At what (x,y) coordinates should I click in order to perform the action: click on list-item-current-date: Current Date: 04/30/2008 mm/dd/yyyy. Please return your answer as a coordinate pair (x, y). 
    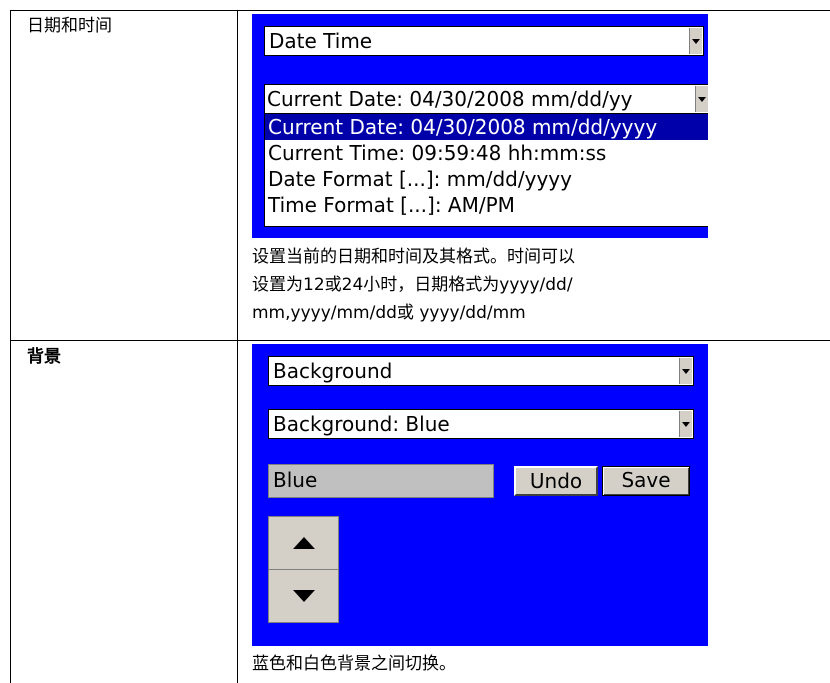
    Looking at the image, I should click on (486, 127).